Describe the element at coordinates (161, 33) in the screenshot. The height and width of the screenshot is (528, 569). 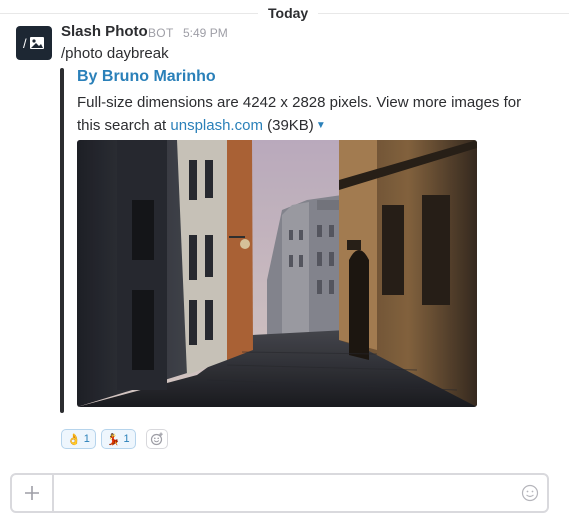
I see `bot-badge: BOT` at that location.